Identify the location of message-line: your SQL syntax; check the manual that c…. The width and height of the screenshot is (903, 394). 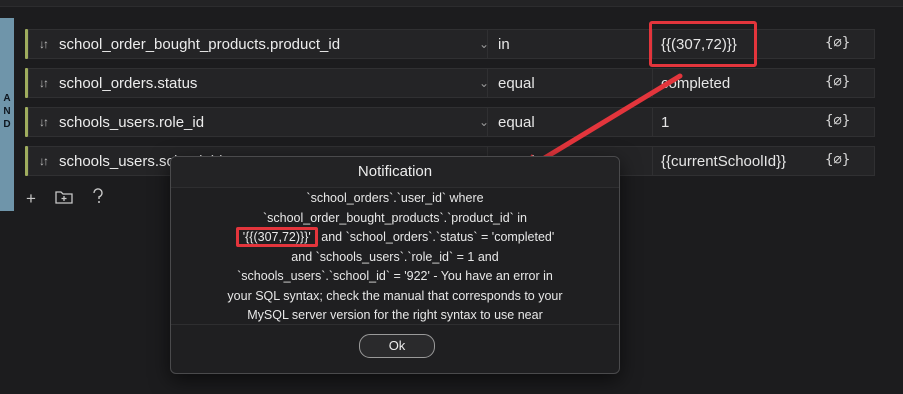
(395, 295).